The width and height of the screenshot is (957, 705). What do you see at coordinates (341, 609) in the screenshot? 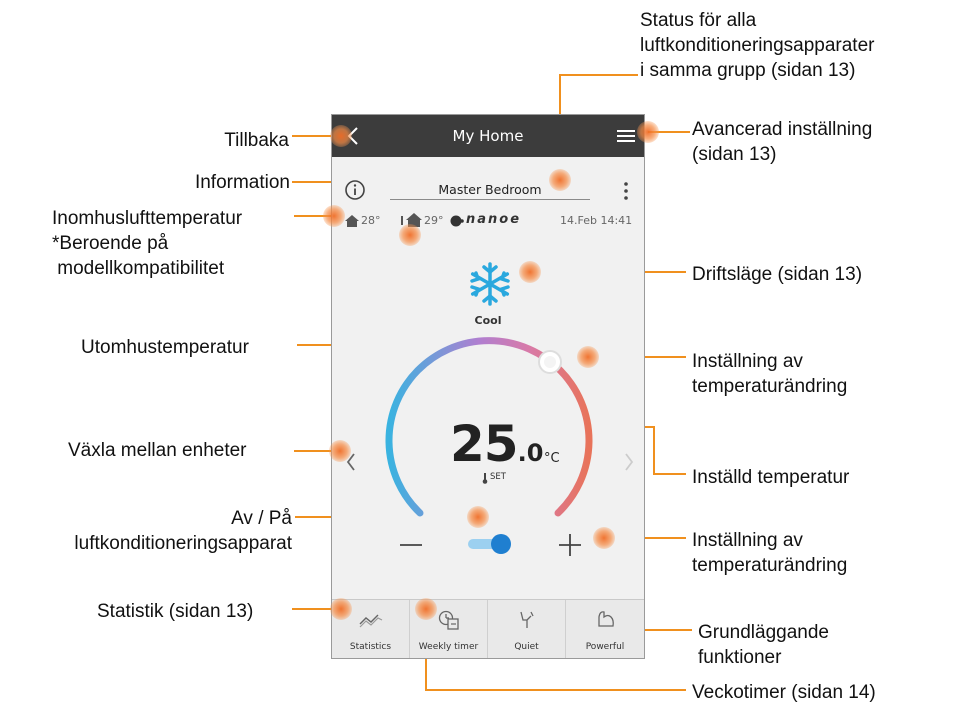
I see `callout-dot-statistics` at bounding box center [341, 609].